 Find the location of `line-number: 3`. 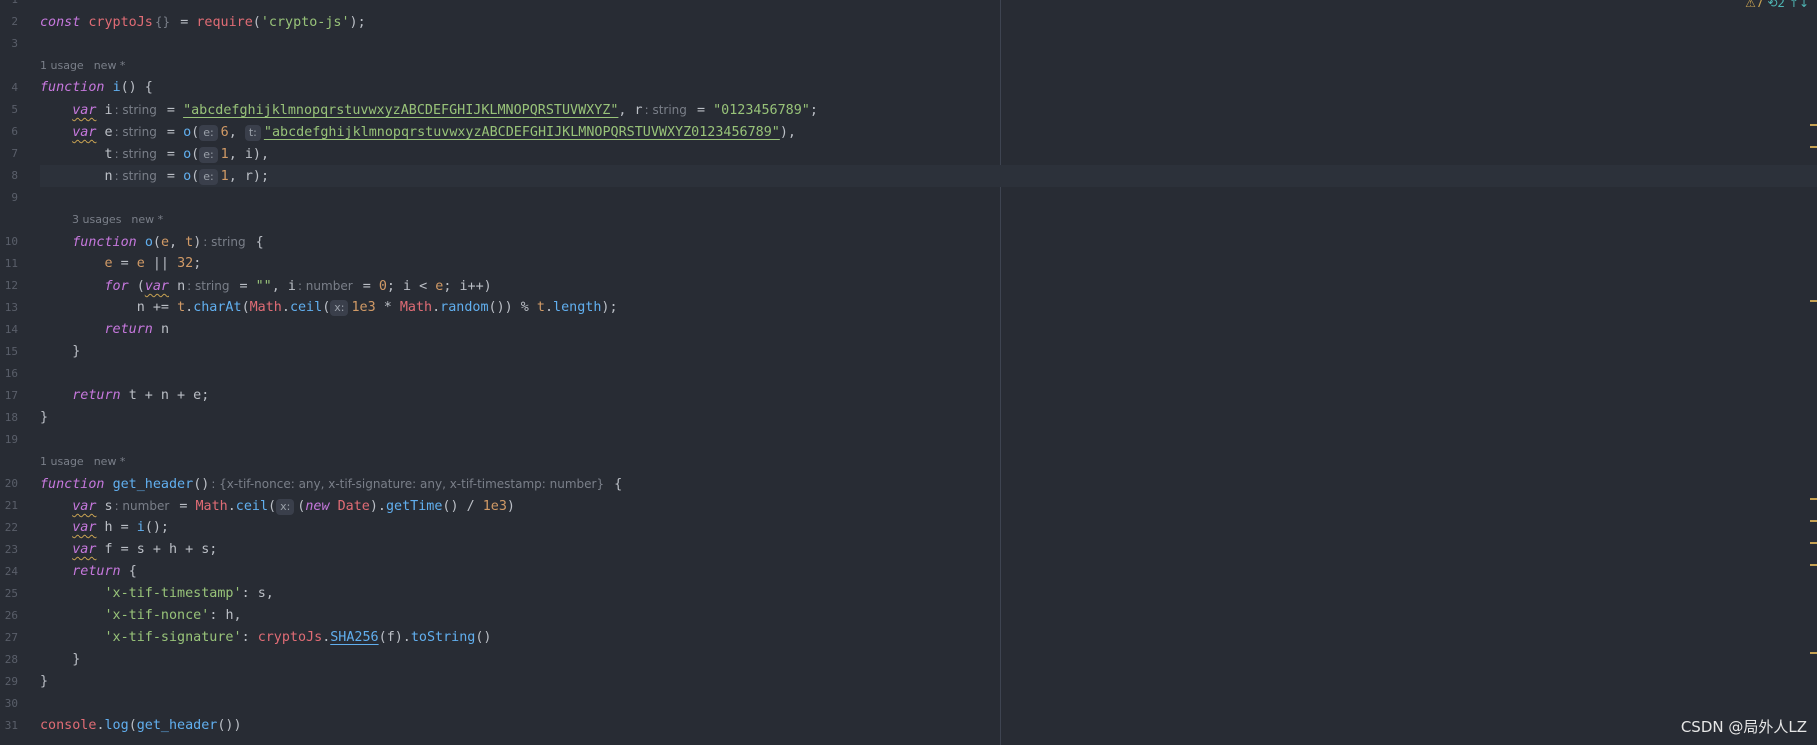

line-number: 3 is located at coordinates (9, 44).